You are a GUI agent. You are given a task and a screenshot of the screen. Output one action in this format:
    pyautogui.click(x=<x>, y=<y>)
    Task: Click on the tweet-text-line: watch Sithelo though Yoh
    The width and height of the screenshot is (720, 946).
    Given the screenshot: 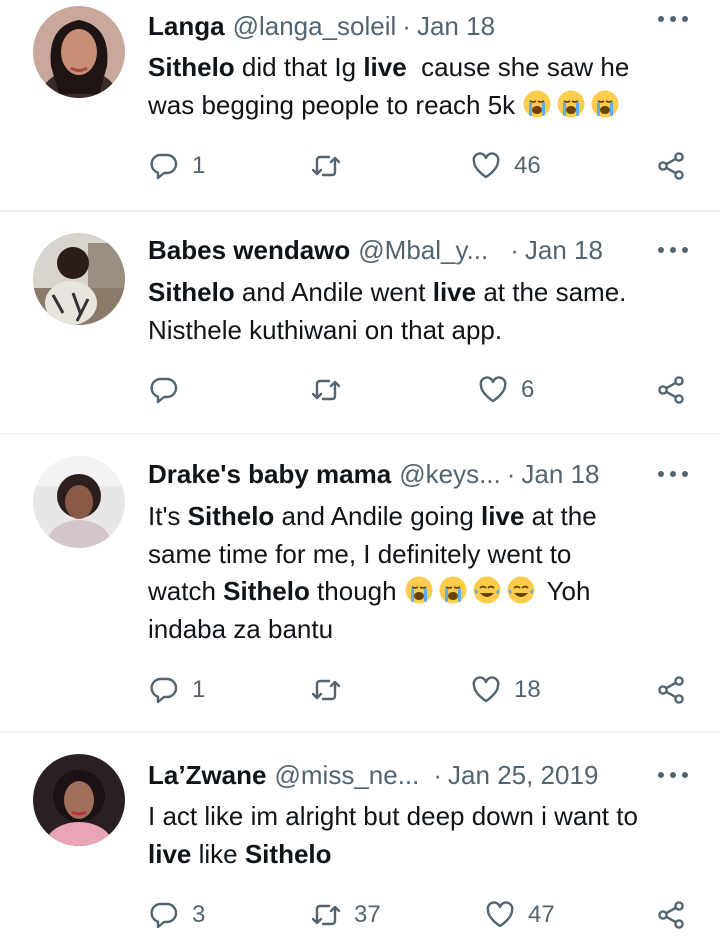 What is the action you would take?
    pyautogui.click(x=420, y=592)
    